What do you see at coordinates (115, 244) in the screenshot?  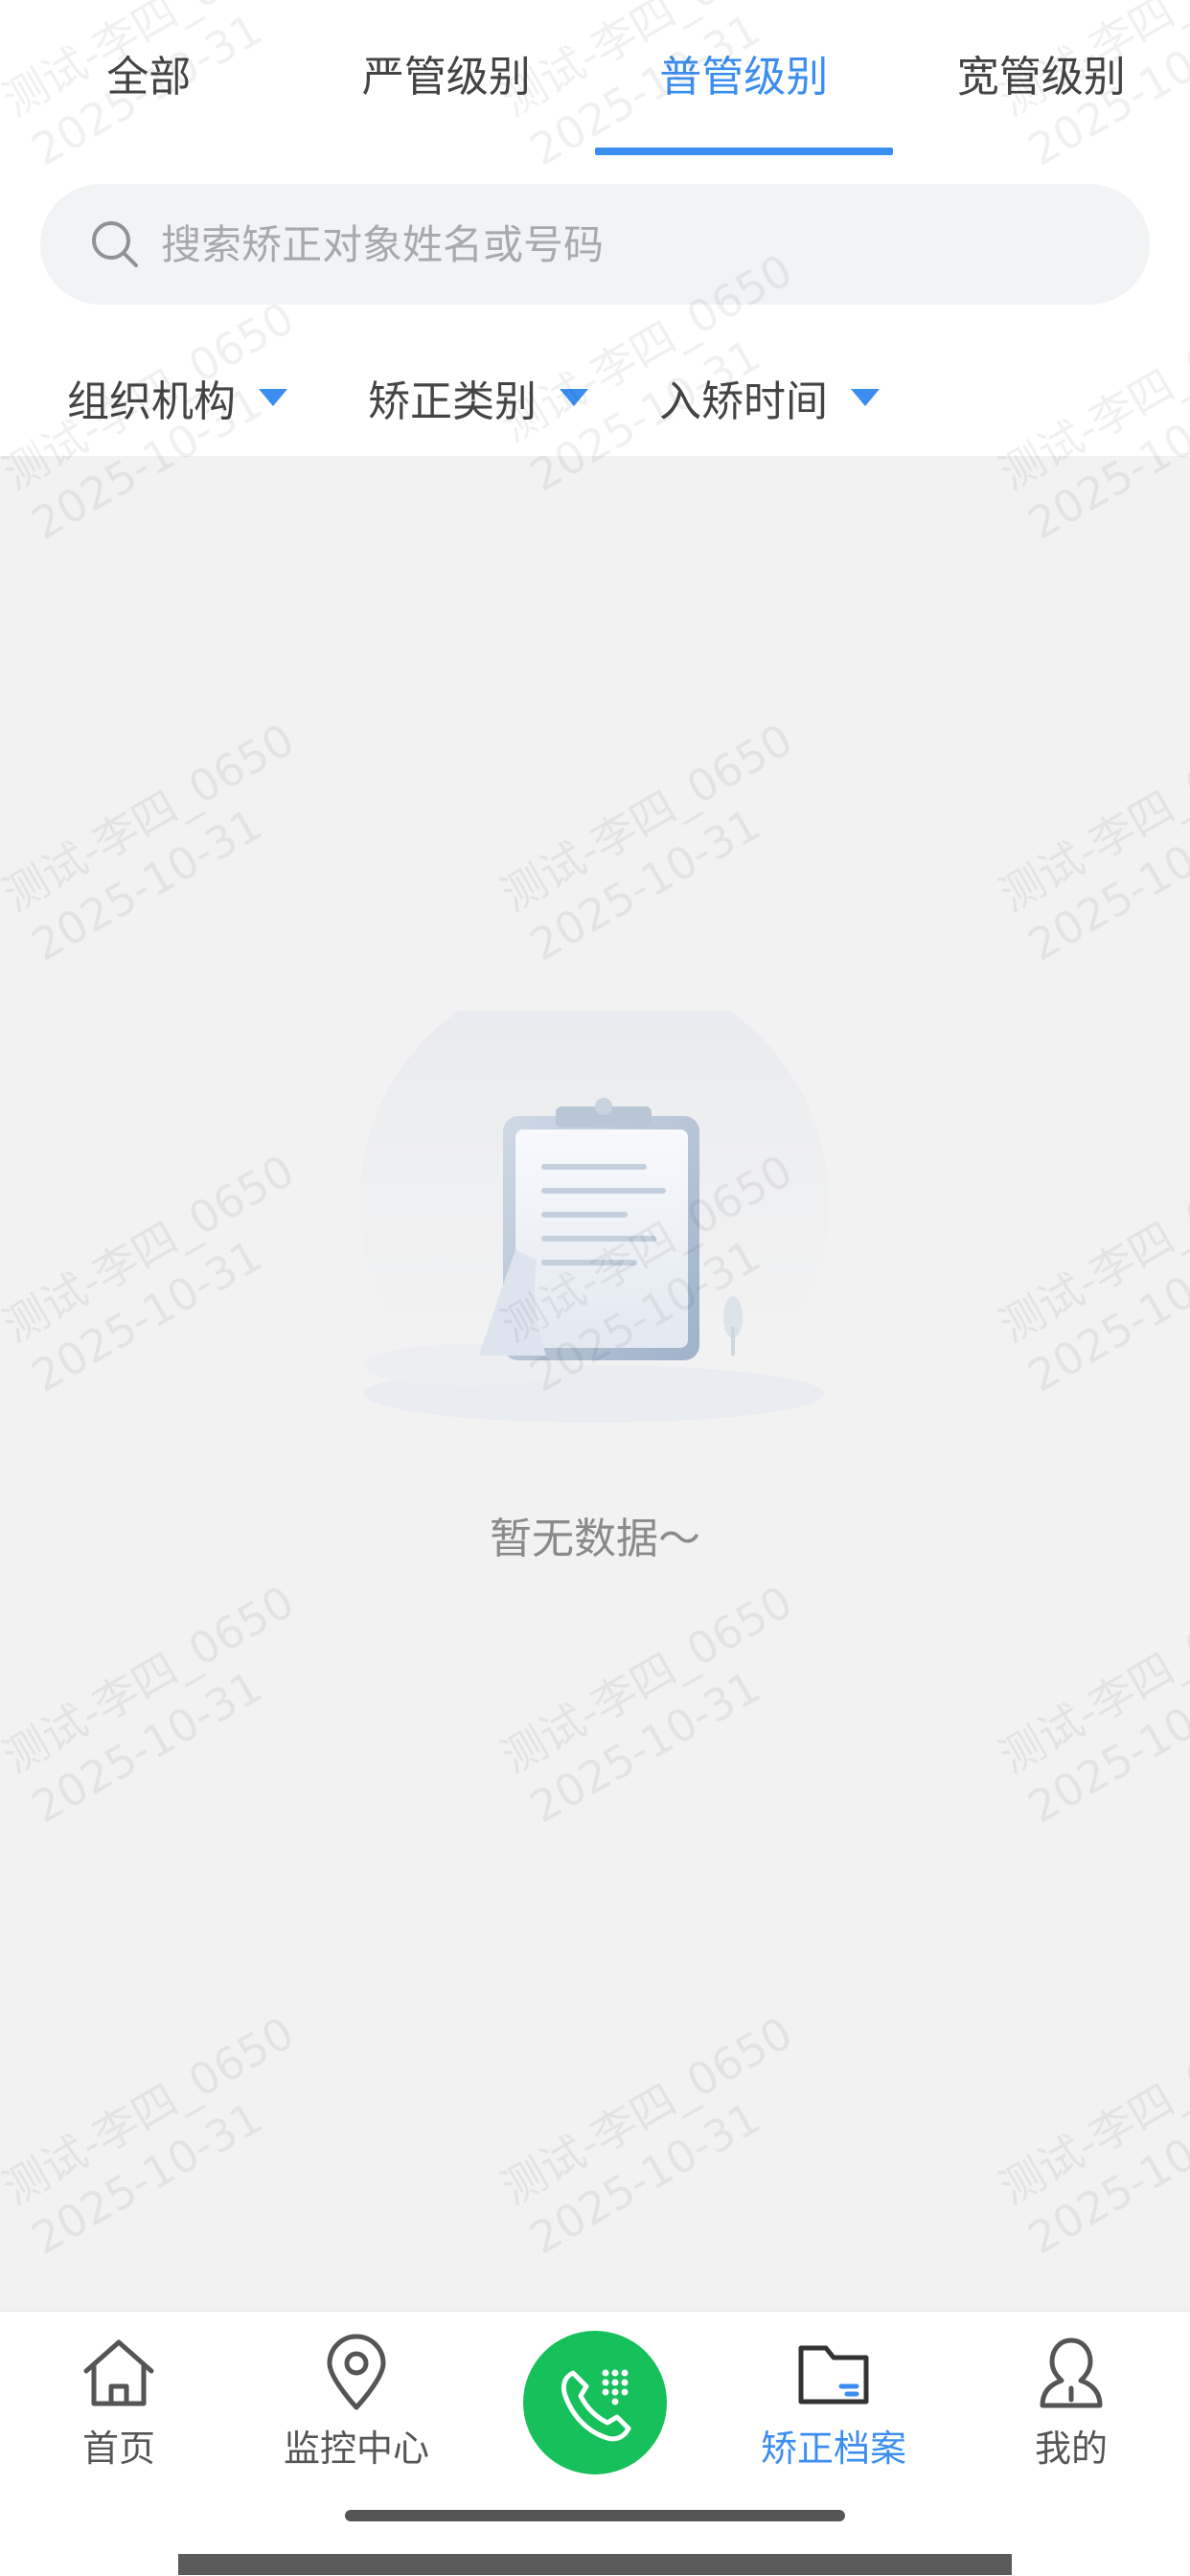 I see `search-icon` at bounding box center [115, 244].